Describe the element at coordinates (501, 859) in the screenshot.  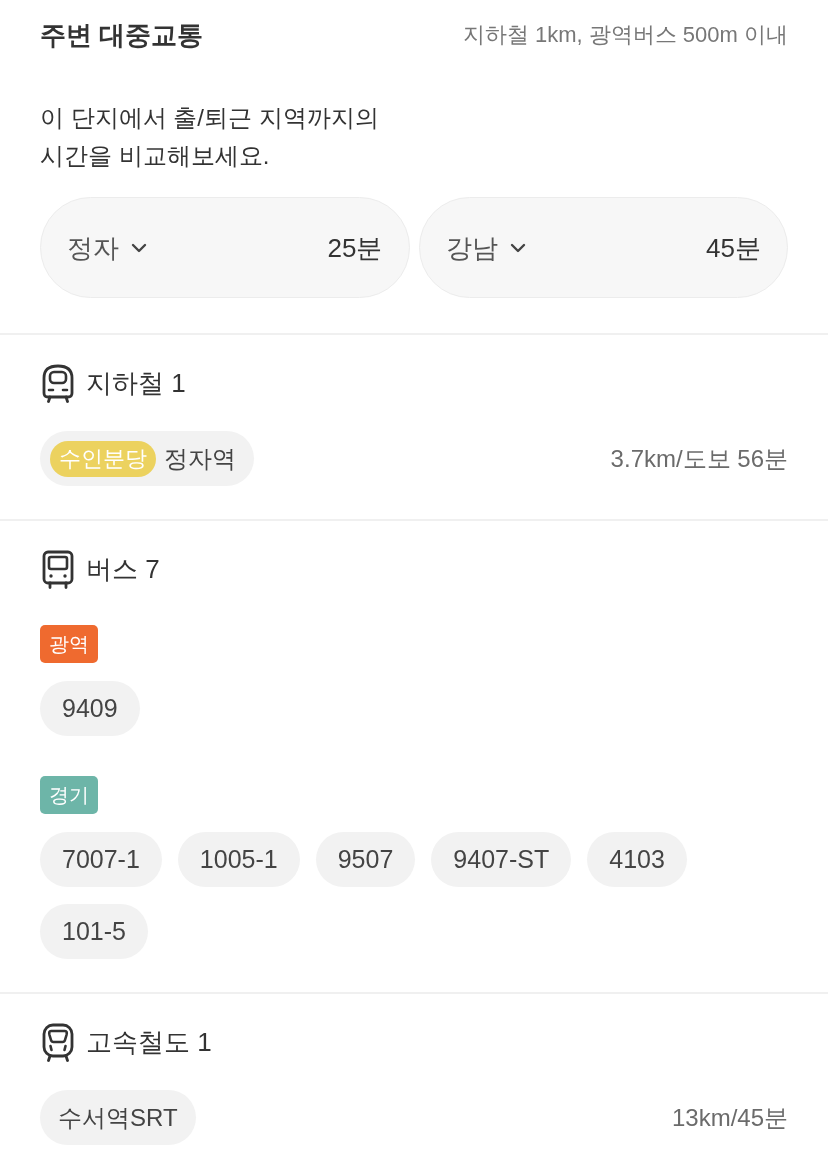
I see `route-chip: 9407-ST` at that location.